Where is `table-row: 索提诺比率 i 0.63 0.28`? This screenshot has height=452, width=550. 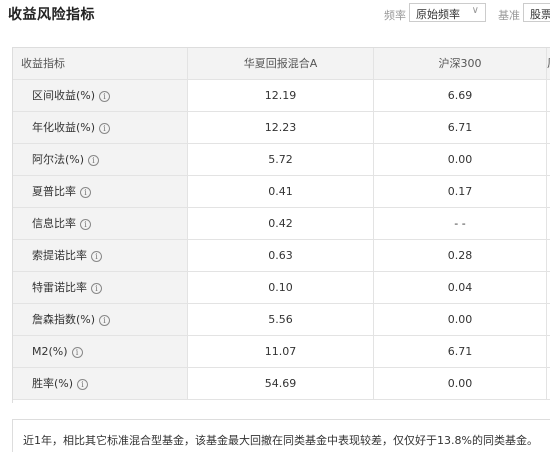
table-row: 索提诺比率 i 0.63 0.28 is located at coordinates (281, 256).